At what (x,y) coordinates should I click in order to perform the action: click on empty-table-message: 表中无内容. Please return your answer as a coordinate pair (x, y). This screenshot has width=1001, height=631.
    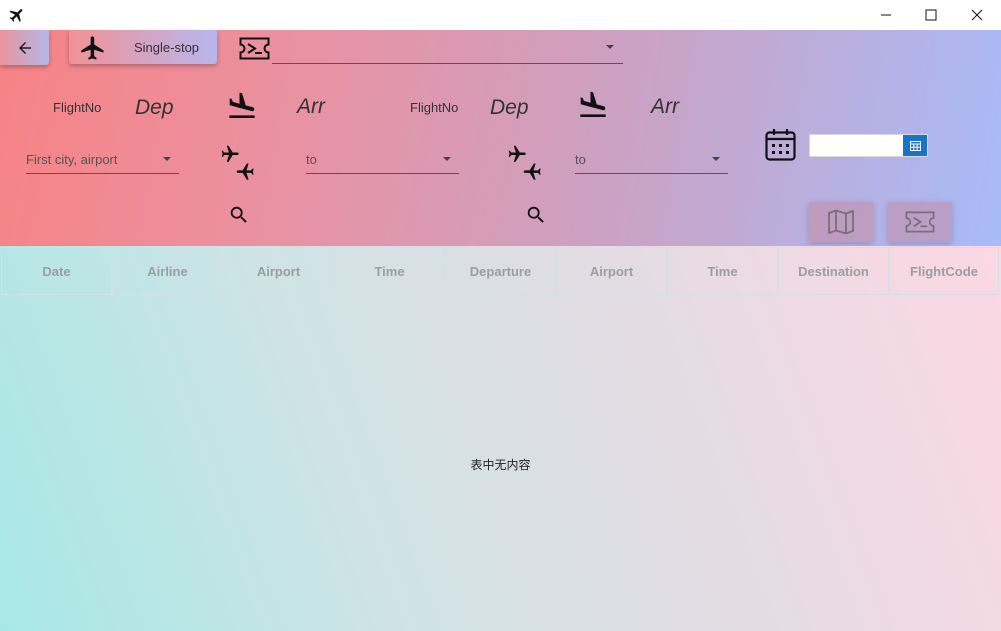
    Looking at the image, I should click on (500, 465).